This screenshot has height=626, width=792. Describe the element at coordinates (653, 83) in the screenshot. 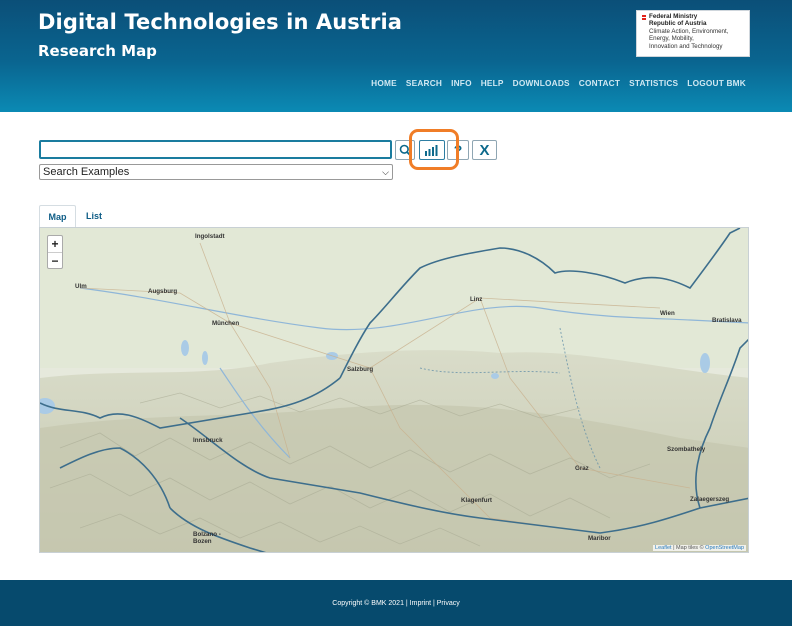

I see `nav-statistics: STATISTICS` at that location.